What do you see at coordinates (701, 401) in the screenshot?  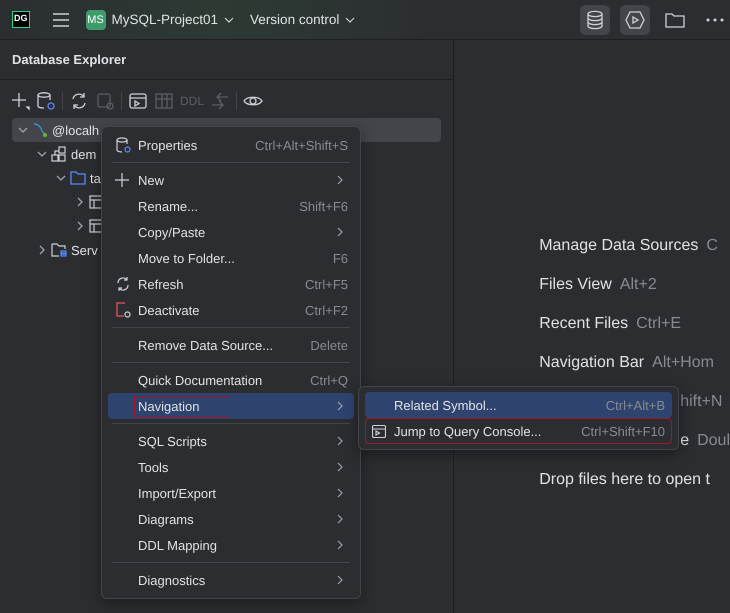 I see `hint-shortcut: hift+N` at bounding box center [701, 401].